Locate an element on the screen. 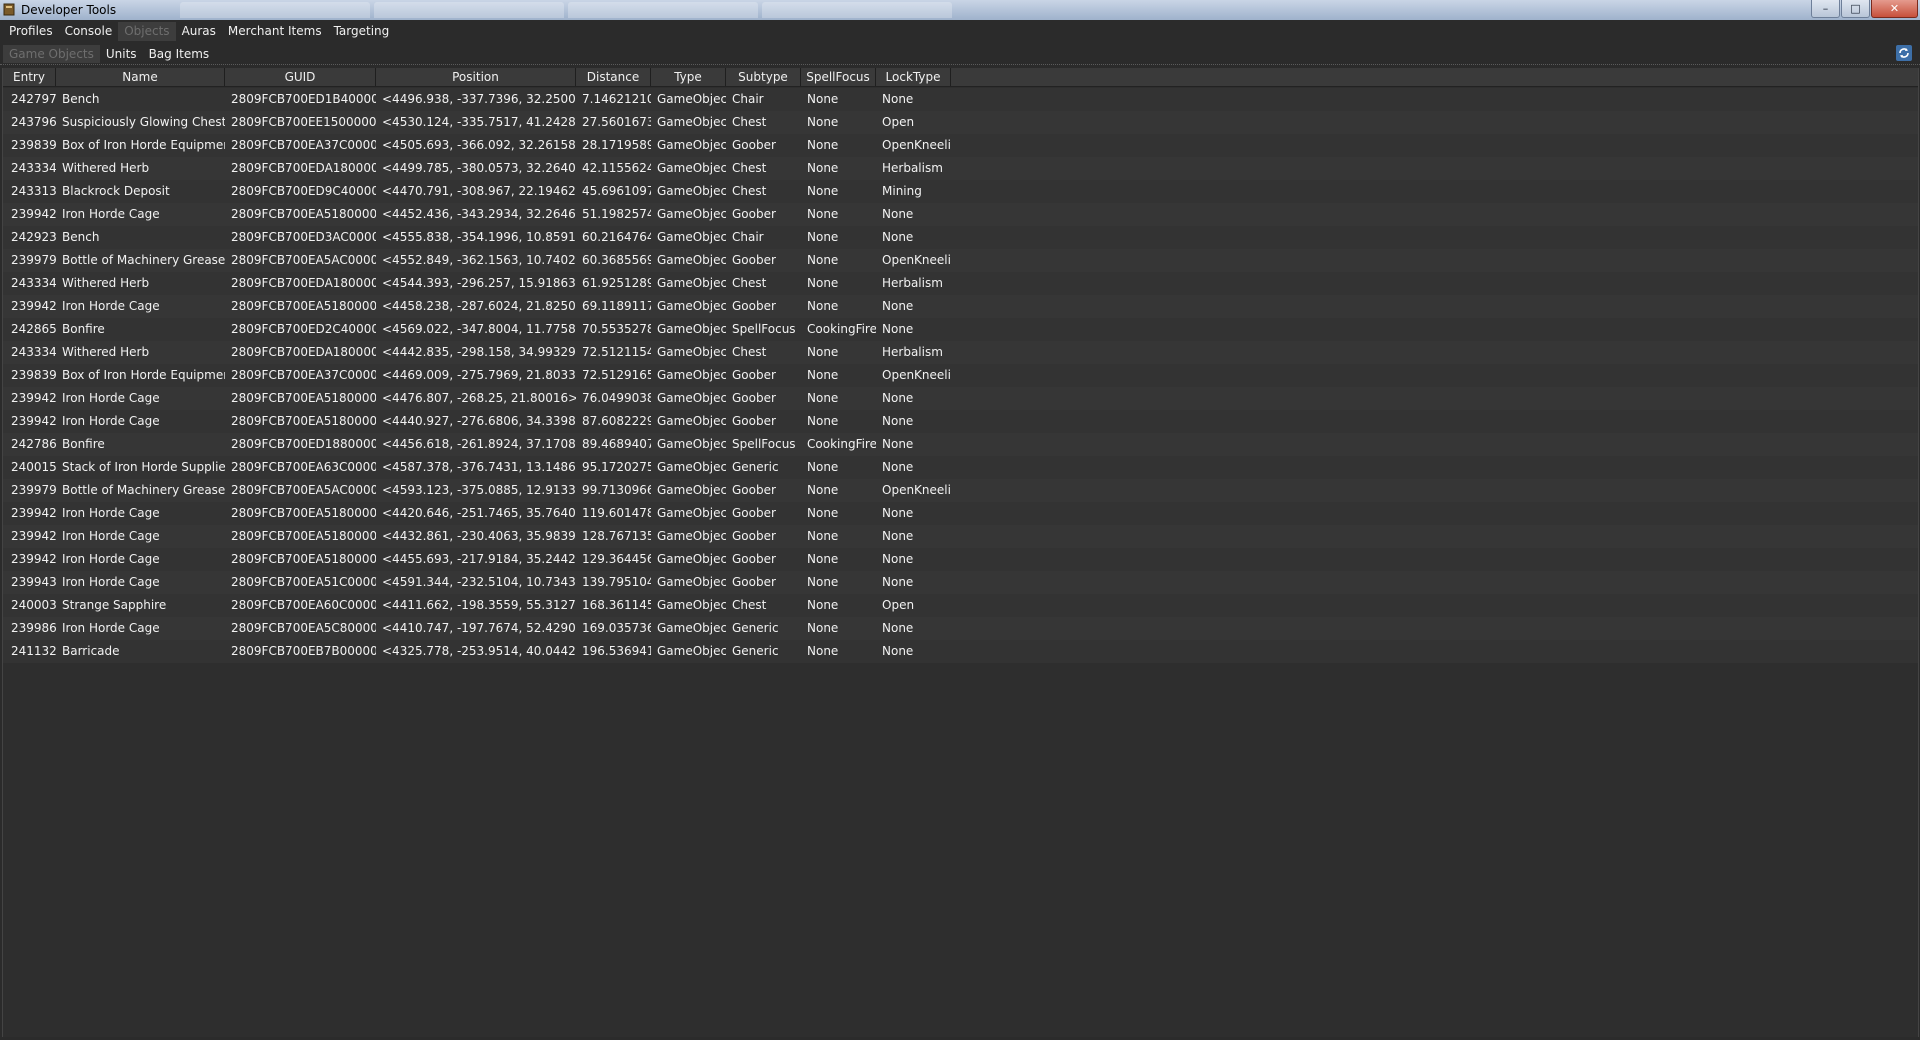  cell-guid: 2809FCB700ED1B4000000 is located at coordinates (303, 99).